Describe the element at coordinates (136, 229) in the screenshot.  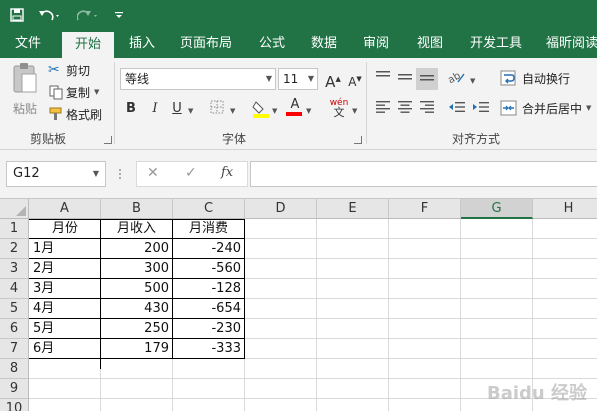
I see `cell-b1: 月收入` at that location.